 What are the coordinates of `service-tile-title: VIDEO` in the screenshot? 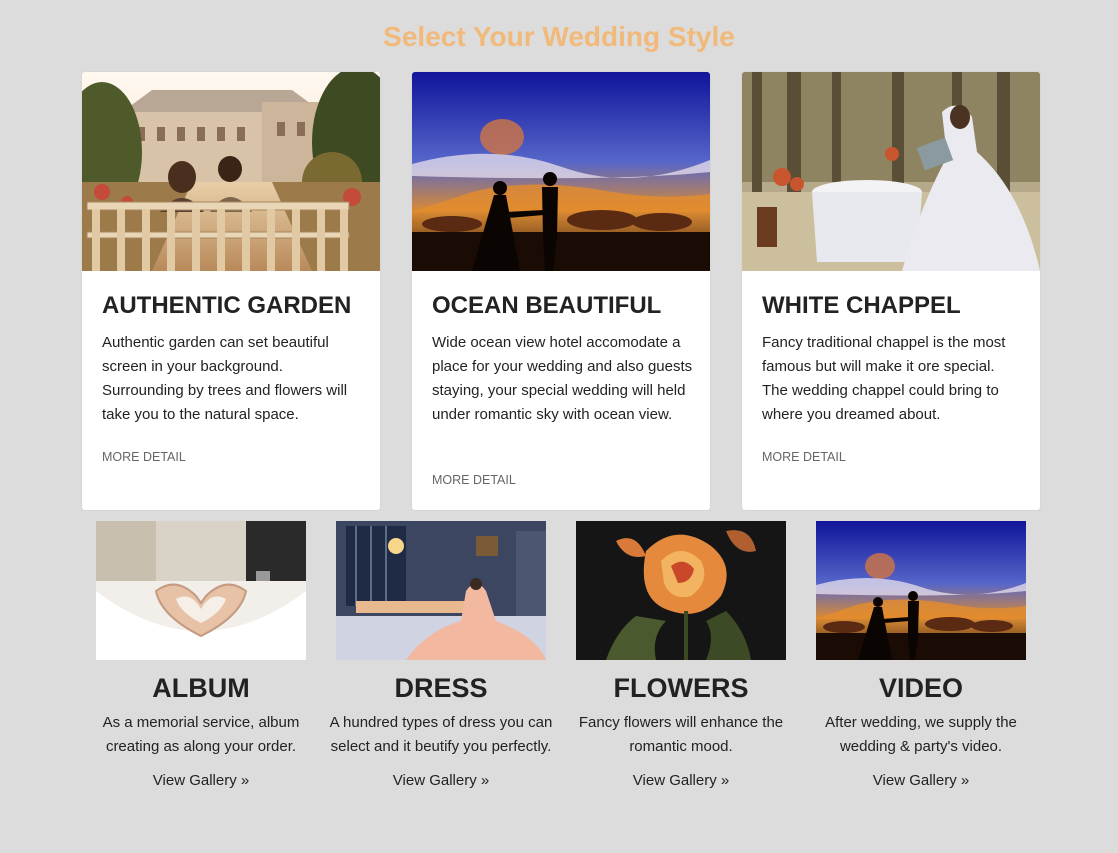 It's located at (921, 688).